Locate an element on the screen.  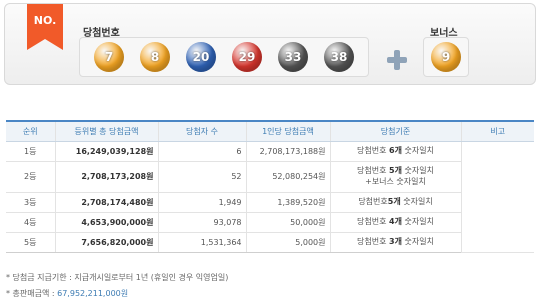
per-winner-cell: 1,389,520원 is located at coordinates (287, 202).